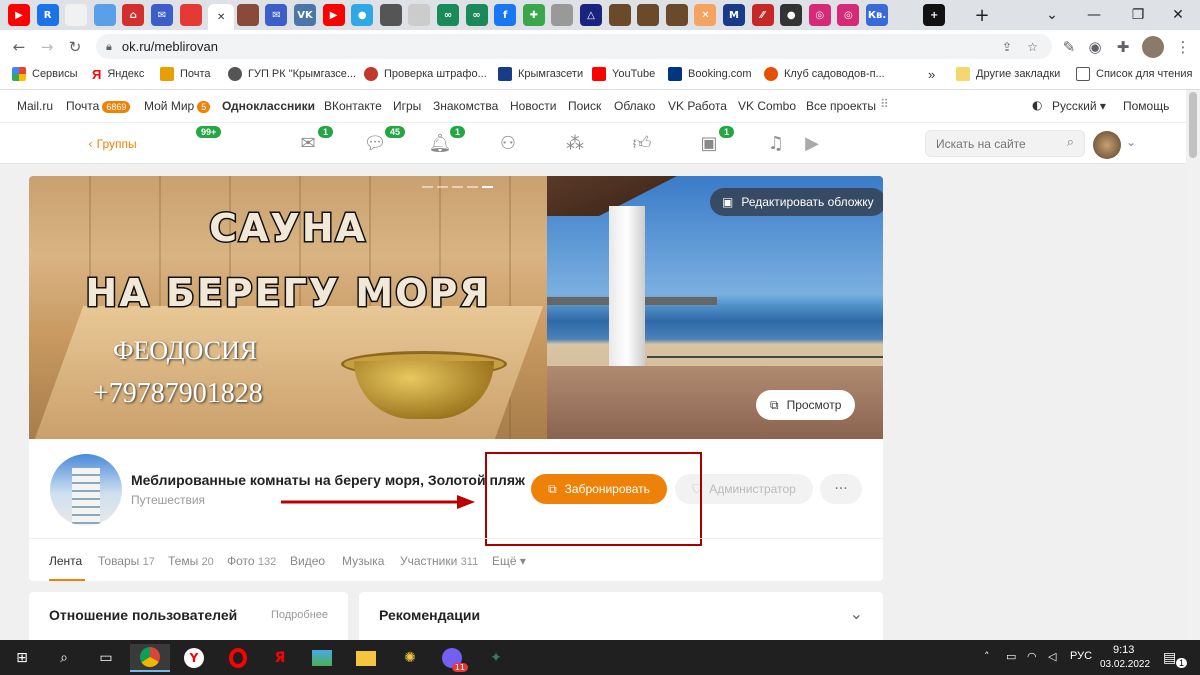  What do you see at coordinates (791, 15) in the screenshot?
I see `browser-tab-github-icon: ●` at bounding box center [791, 15].